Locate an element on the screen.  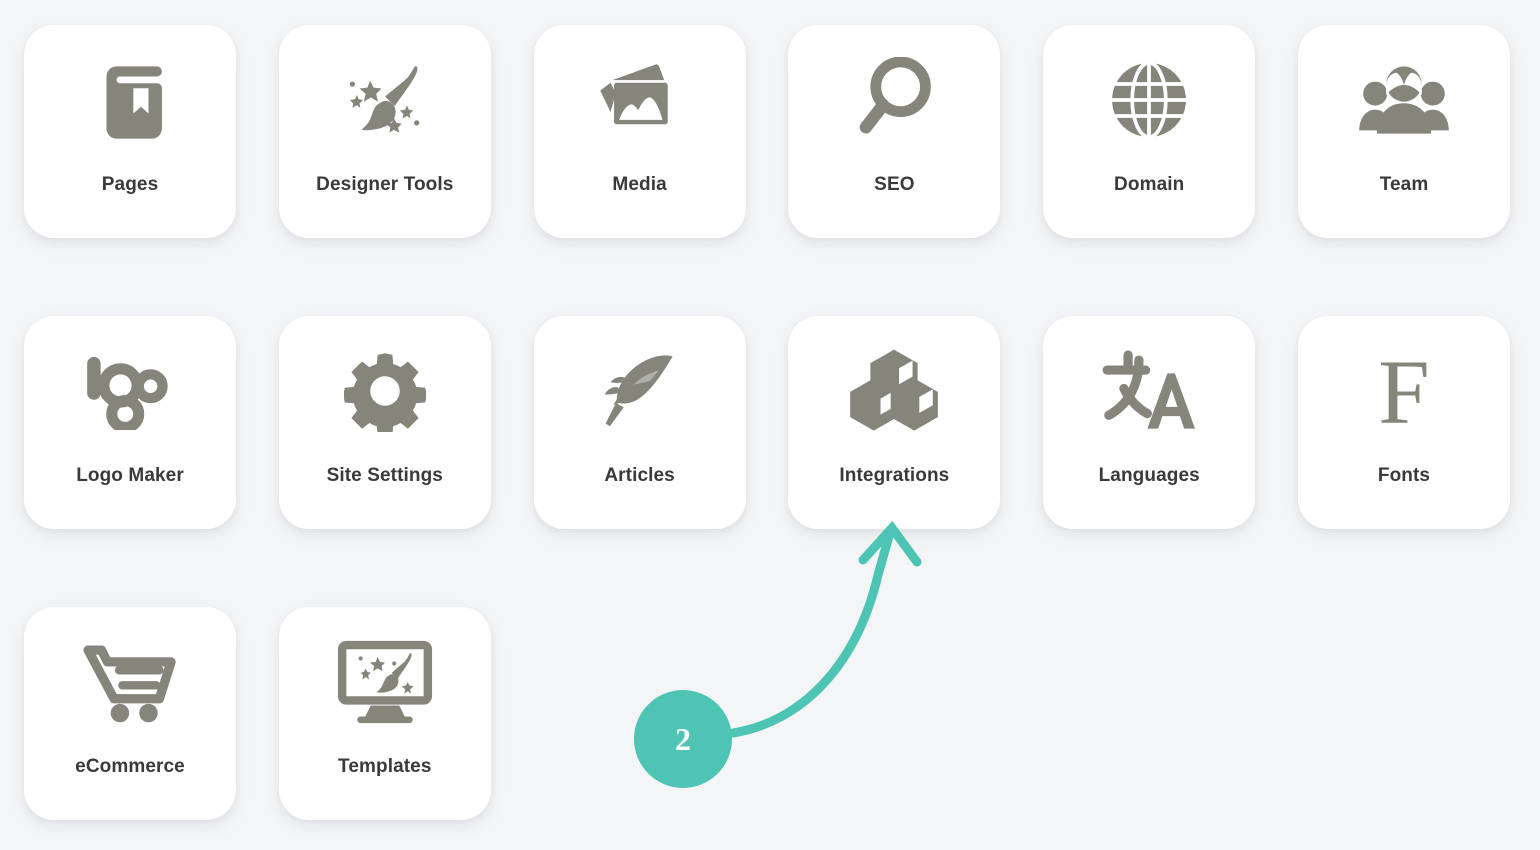
app-card-label: eCommerce is located at coordinates (130, 766).